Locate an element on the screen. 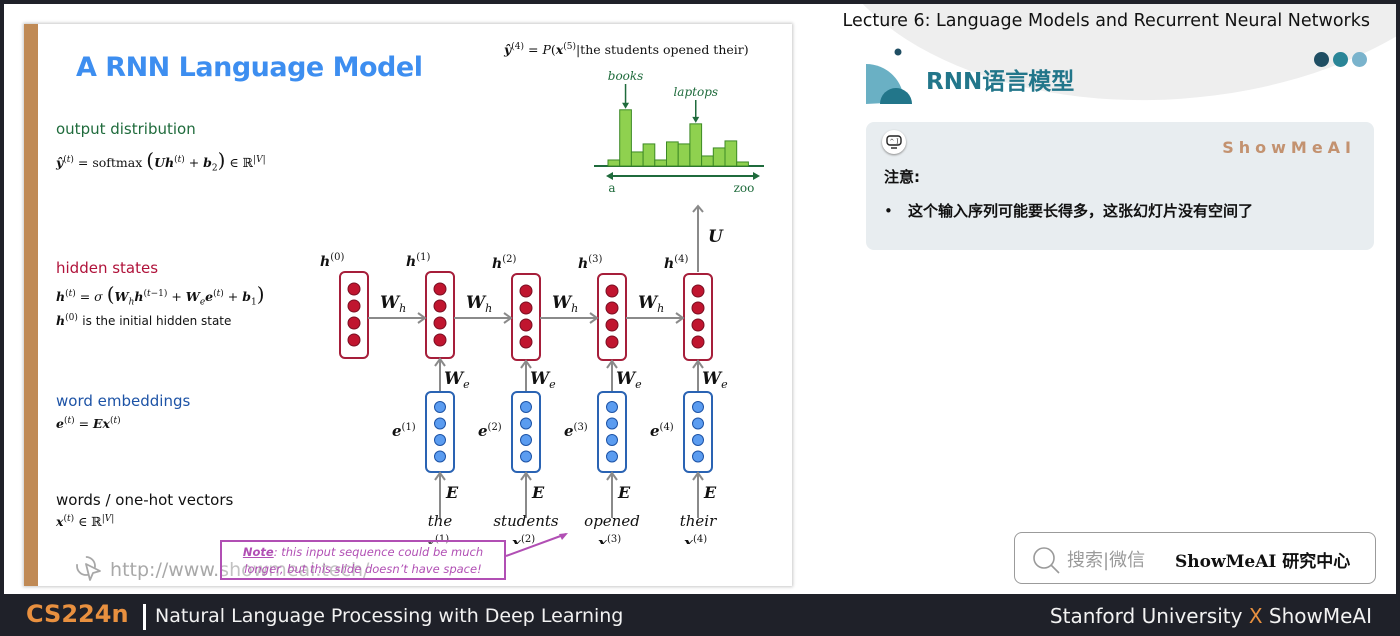 The width and height of the screenshot is (1400, 636). chart-annotation-label: laptops is located at coordinates (695, 92).